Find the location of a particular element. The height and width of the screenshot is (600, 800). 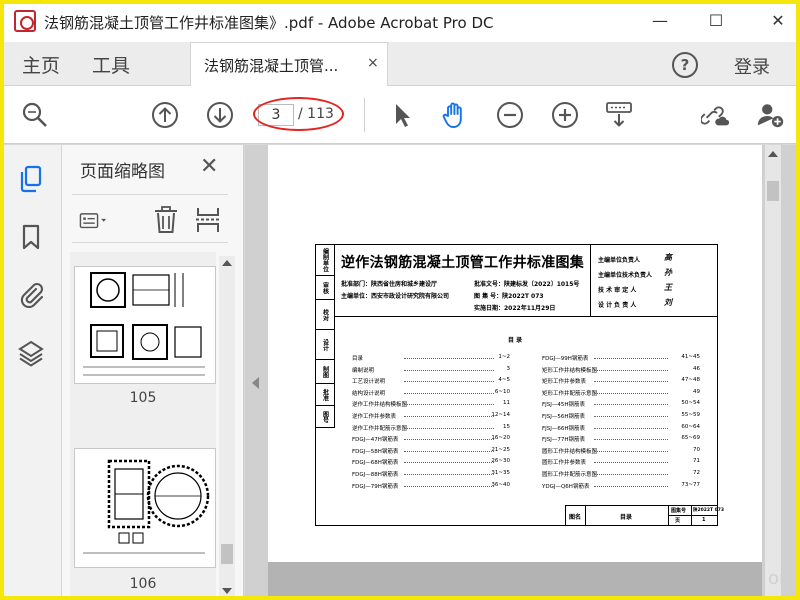

side-label: 审核 is located at coordinates (325, 288).